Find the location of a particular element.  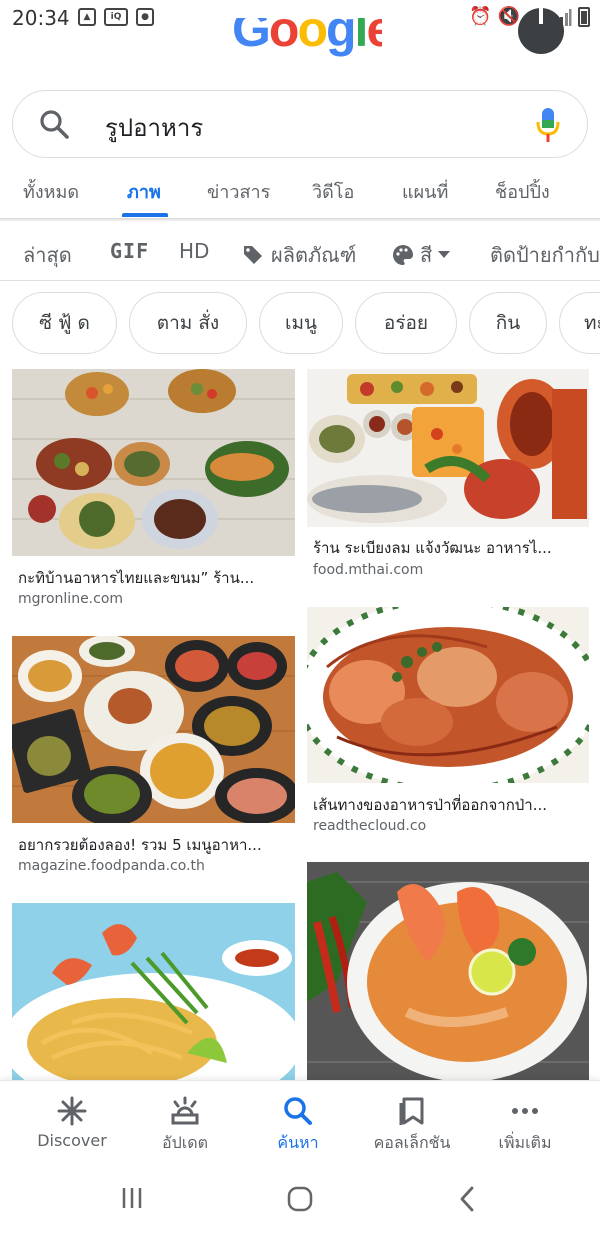

result-source: mgronline.com is located at coordinates (71, 599).